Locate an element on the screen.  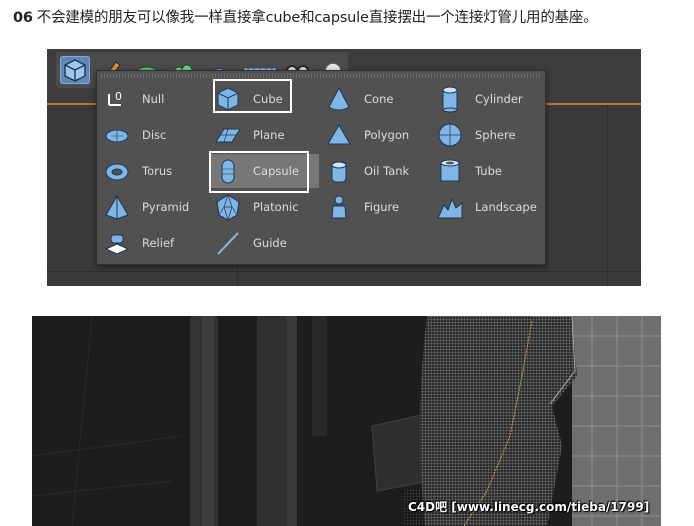
menu-item-label: Oil Tank is located at coordinates (387, 171).